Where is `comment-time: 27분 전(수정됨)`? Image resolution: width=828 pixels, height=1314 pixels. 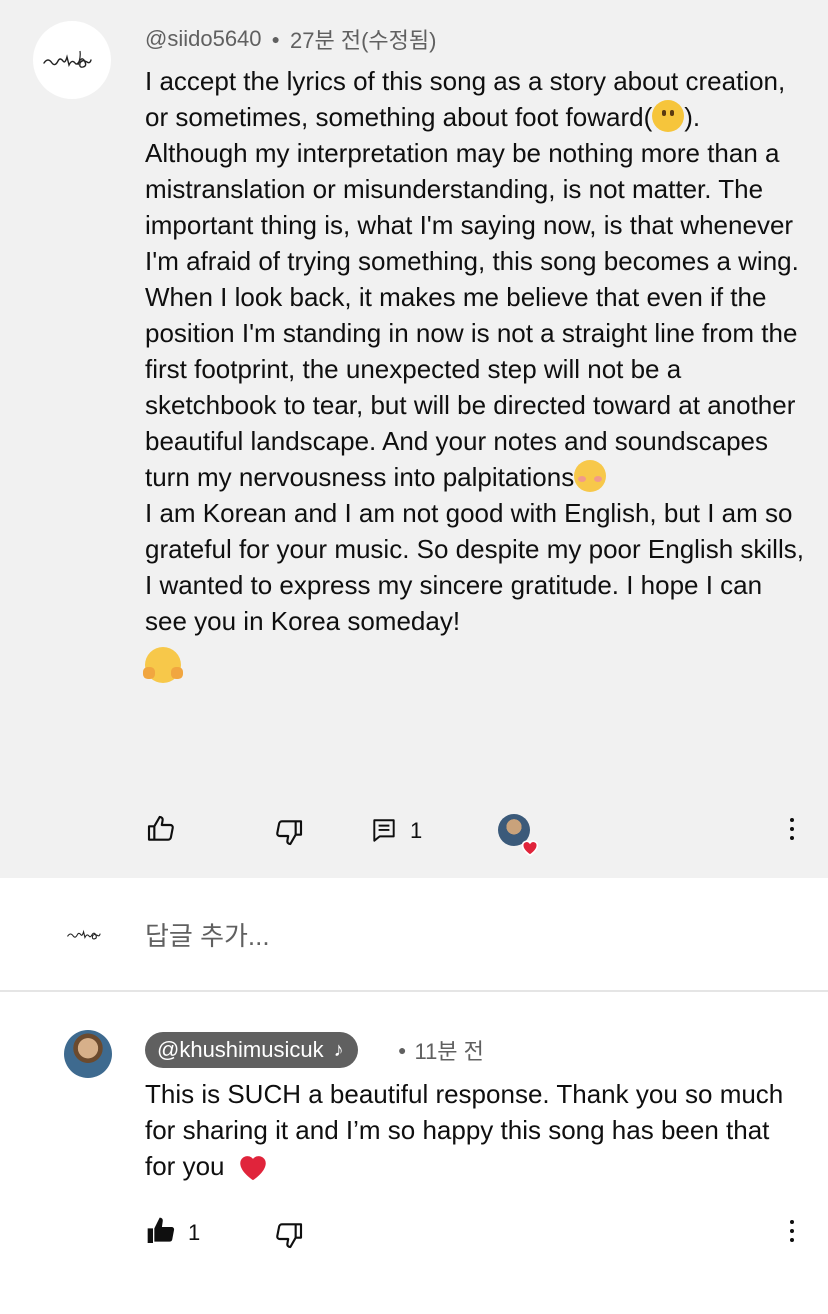 comment-time: 27분 전(수정됨) is located at coordinates (363, 40).